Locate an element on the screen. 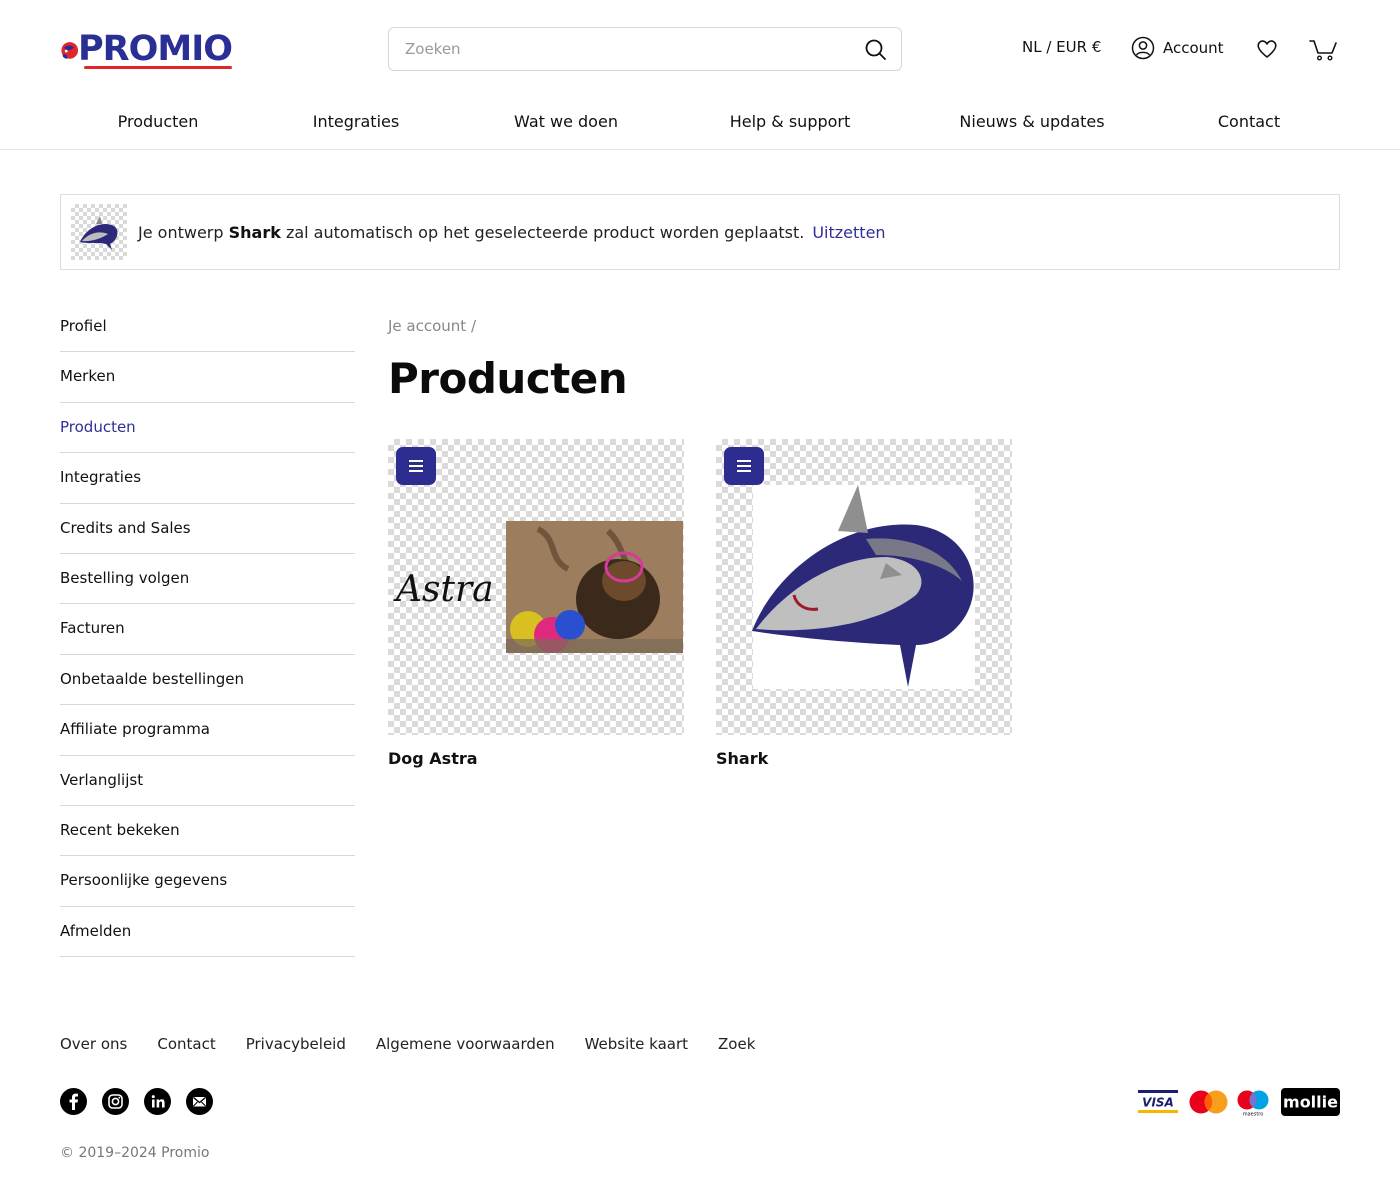  product-title: Dog Astra is located at coordinates (536, 758).